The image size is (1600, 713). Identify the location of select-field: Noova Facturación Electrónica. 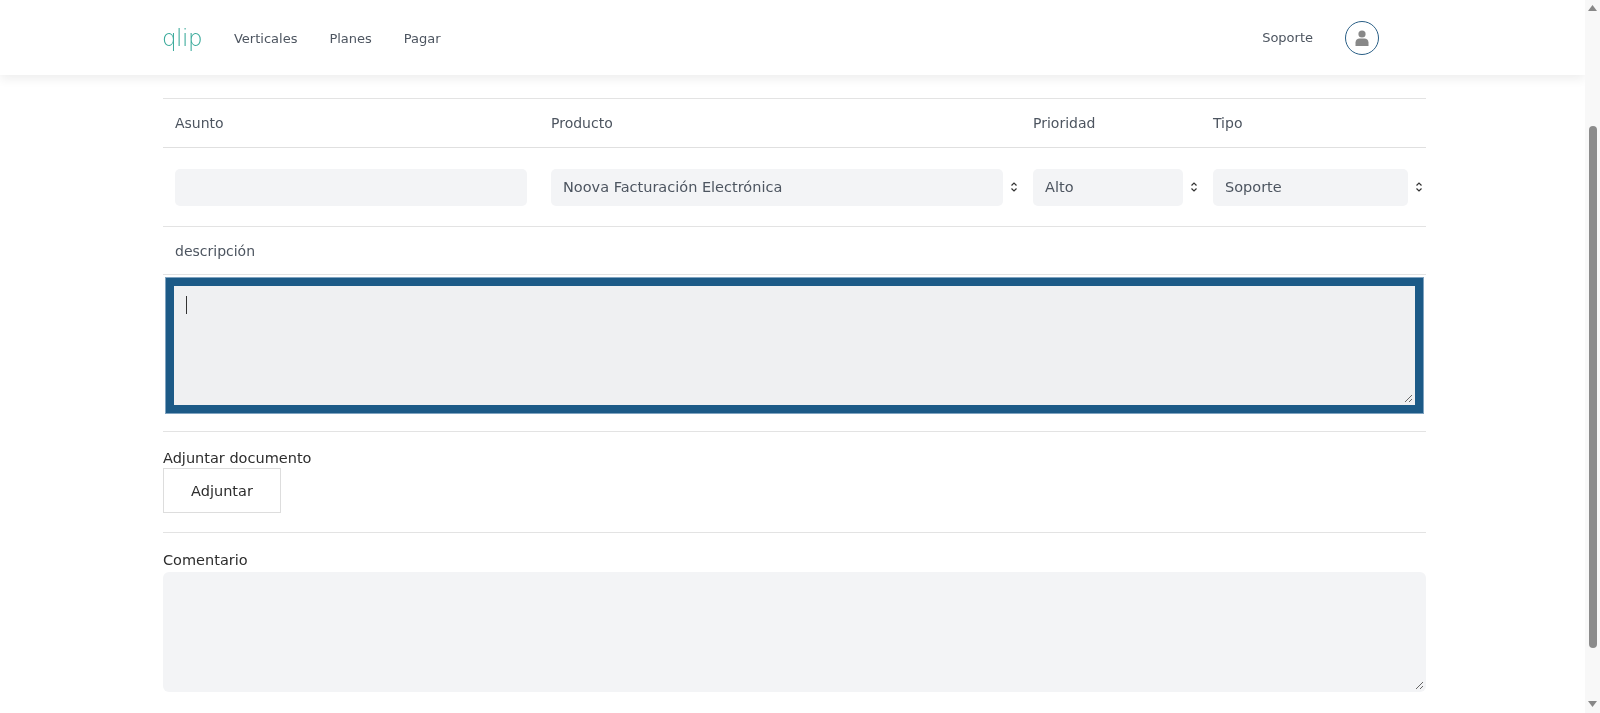
(777, 187).